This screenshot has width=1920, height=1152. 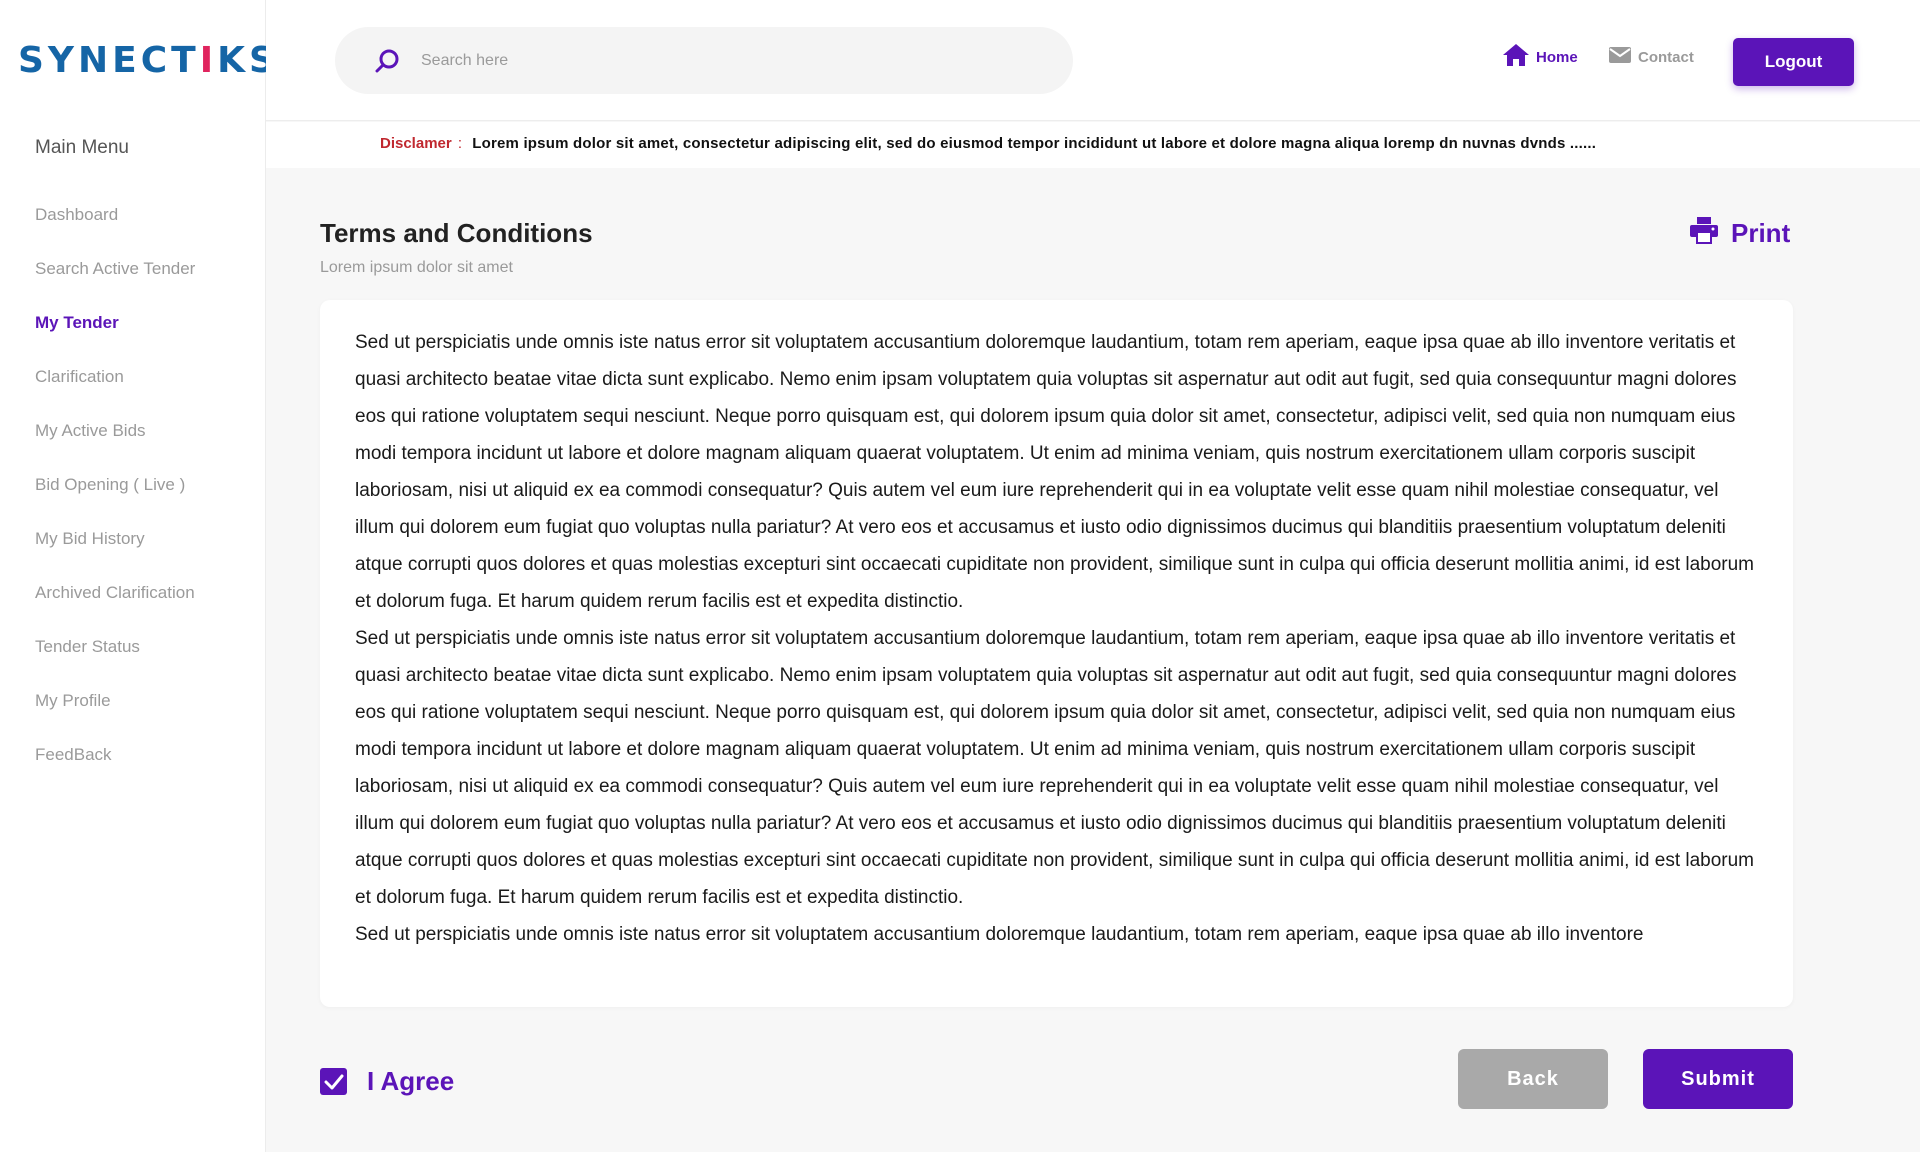 I want to click on logout-button: Logout, so click(x=1793, y=62).